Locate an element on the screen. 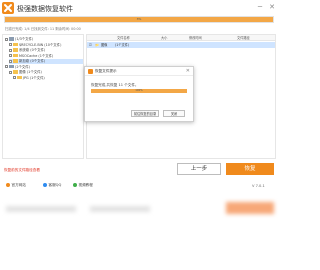 The image size is (320, 270). dialog-progress-bar: 100% is located at coordinates (139, 91).